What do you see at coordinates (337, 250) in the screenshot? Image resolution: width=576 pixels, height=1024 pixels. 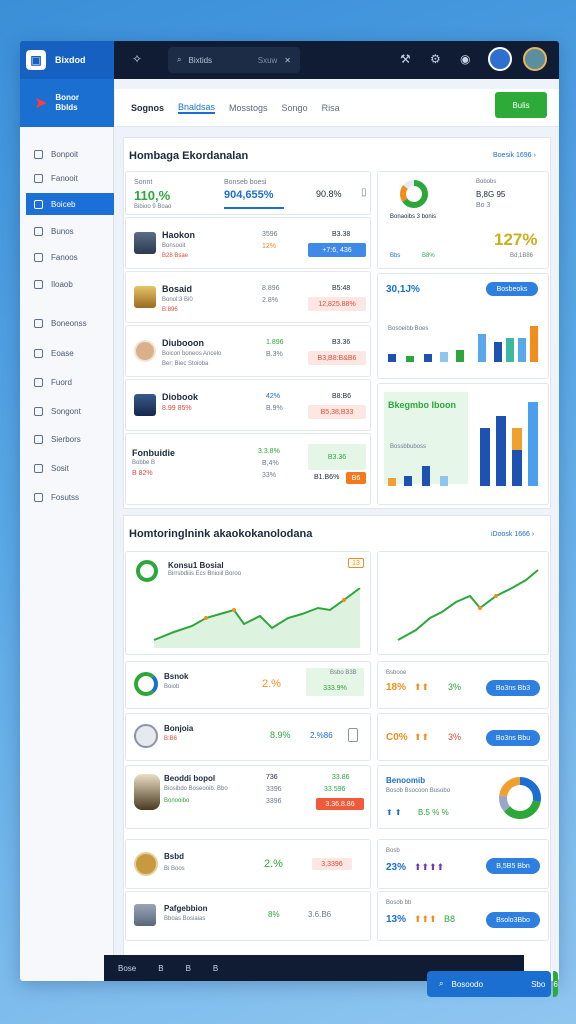 I see `item-tag: +7:6, 436` at bounding box center [337, 250].